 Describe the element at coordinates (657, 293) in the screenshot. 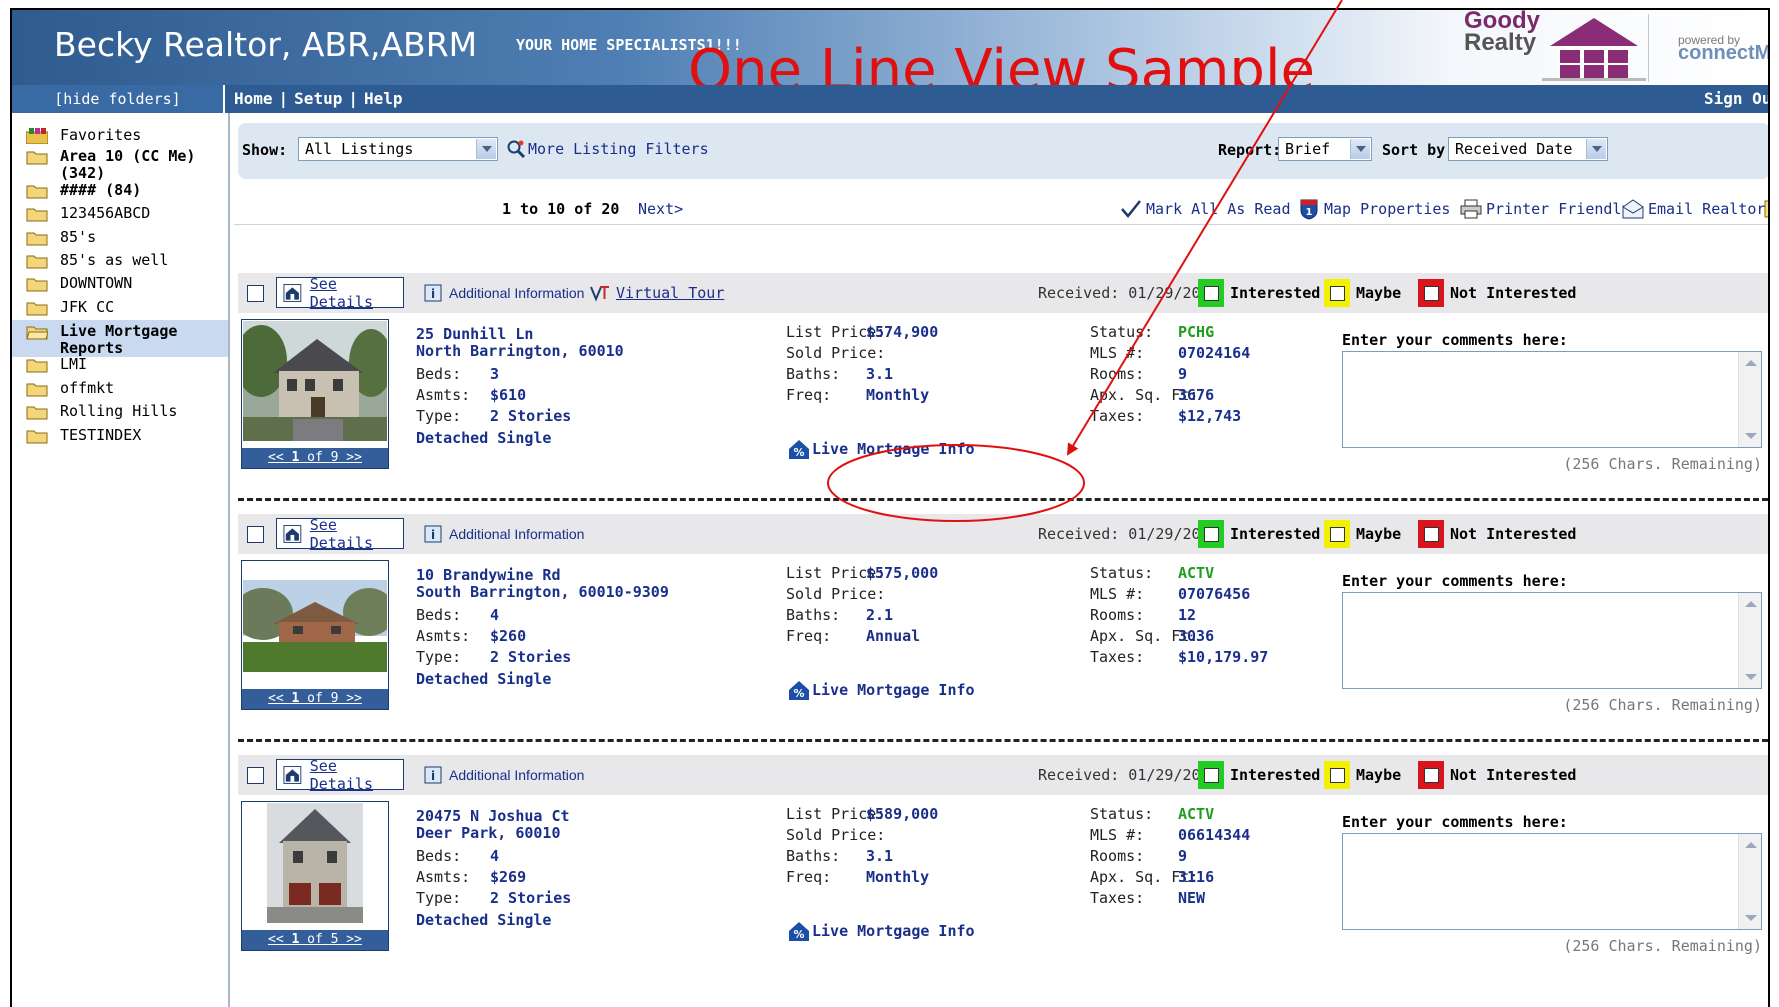

I see `virtual-tour-link: Virtual Tour` at that location.